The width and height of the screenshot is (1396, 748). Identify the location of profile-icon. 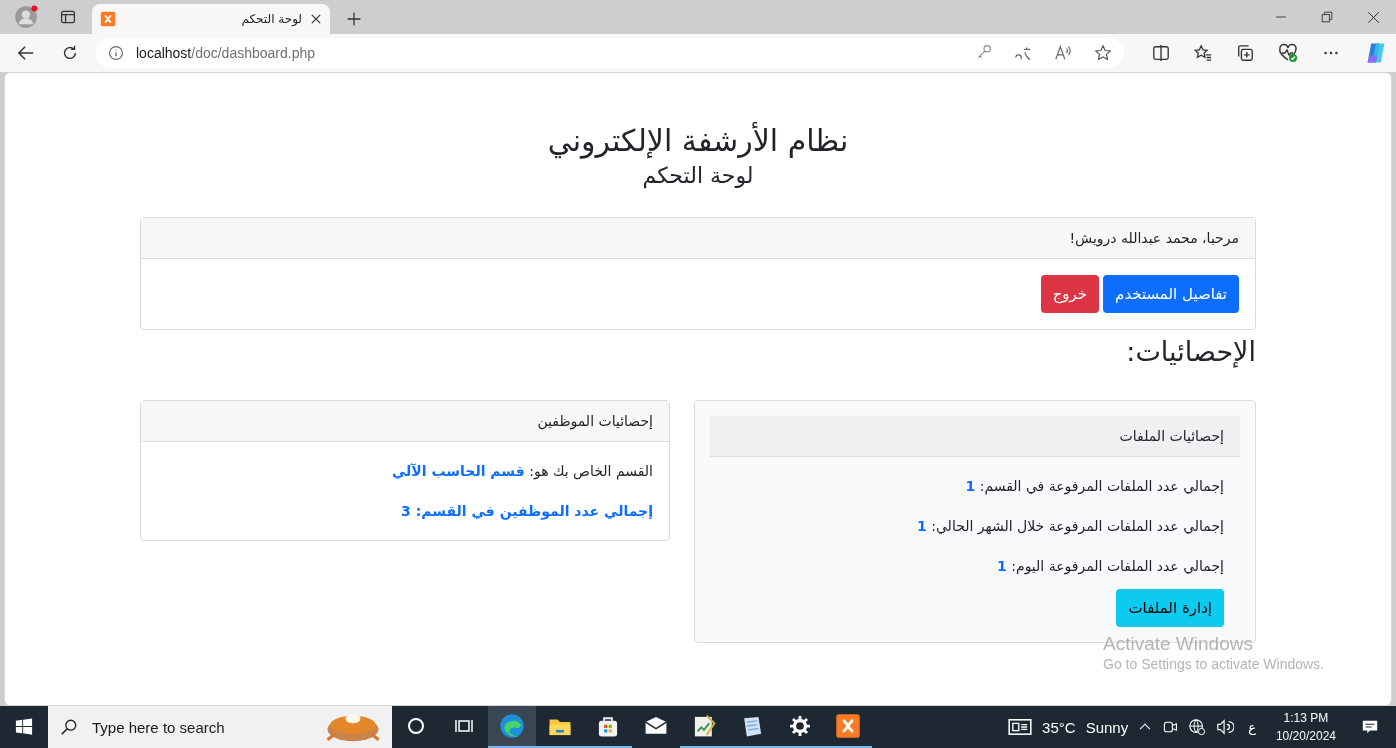
(26, 17).